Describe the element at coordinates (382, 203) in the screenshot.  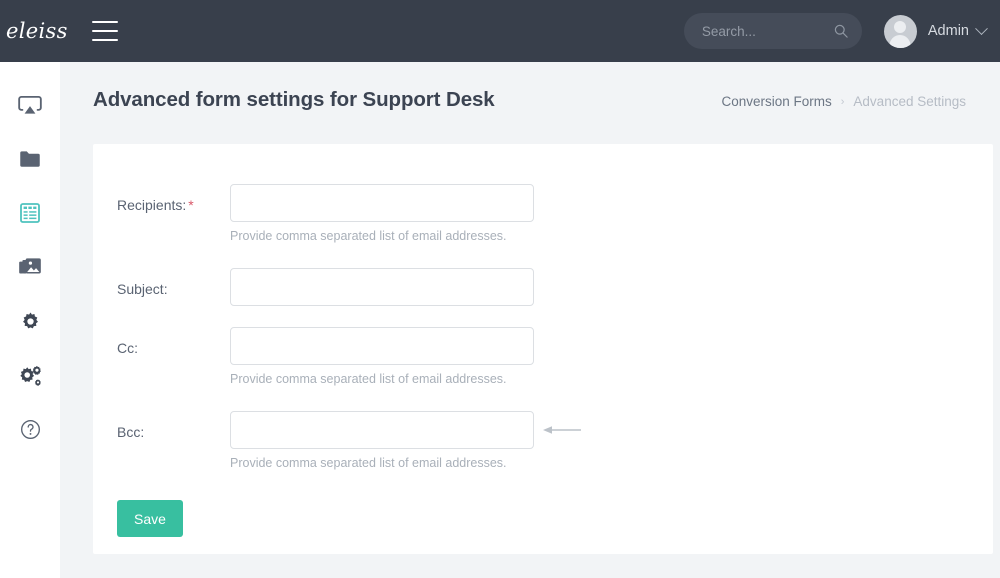
I see `recipients-input` at that location.